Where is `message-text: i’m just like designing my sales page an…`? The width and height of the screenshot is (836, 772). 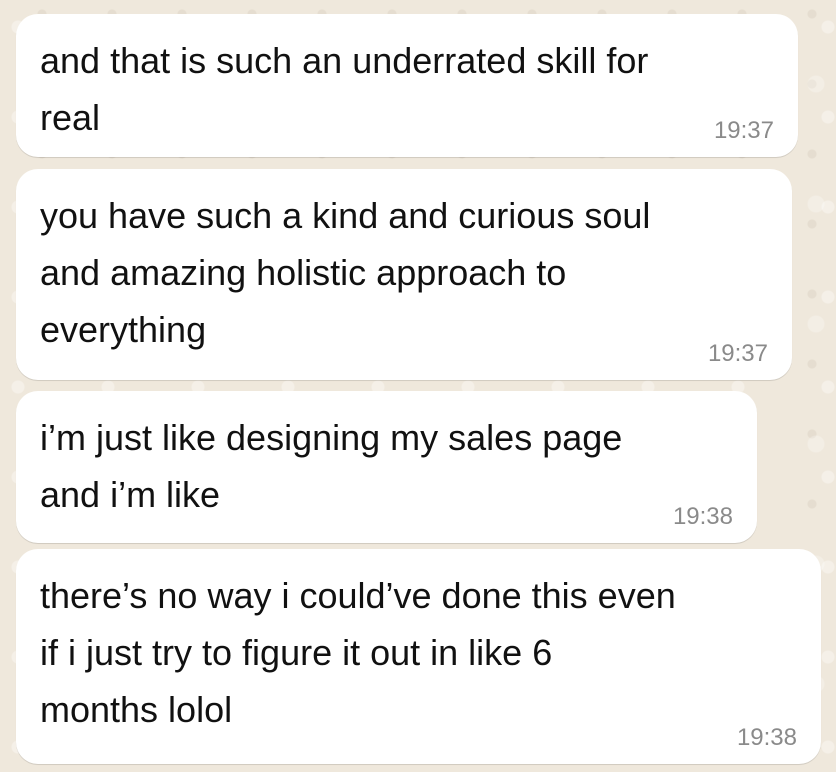 message-text: i’m just like designing my sales page an… is located at coordinates (331, 466).